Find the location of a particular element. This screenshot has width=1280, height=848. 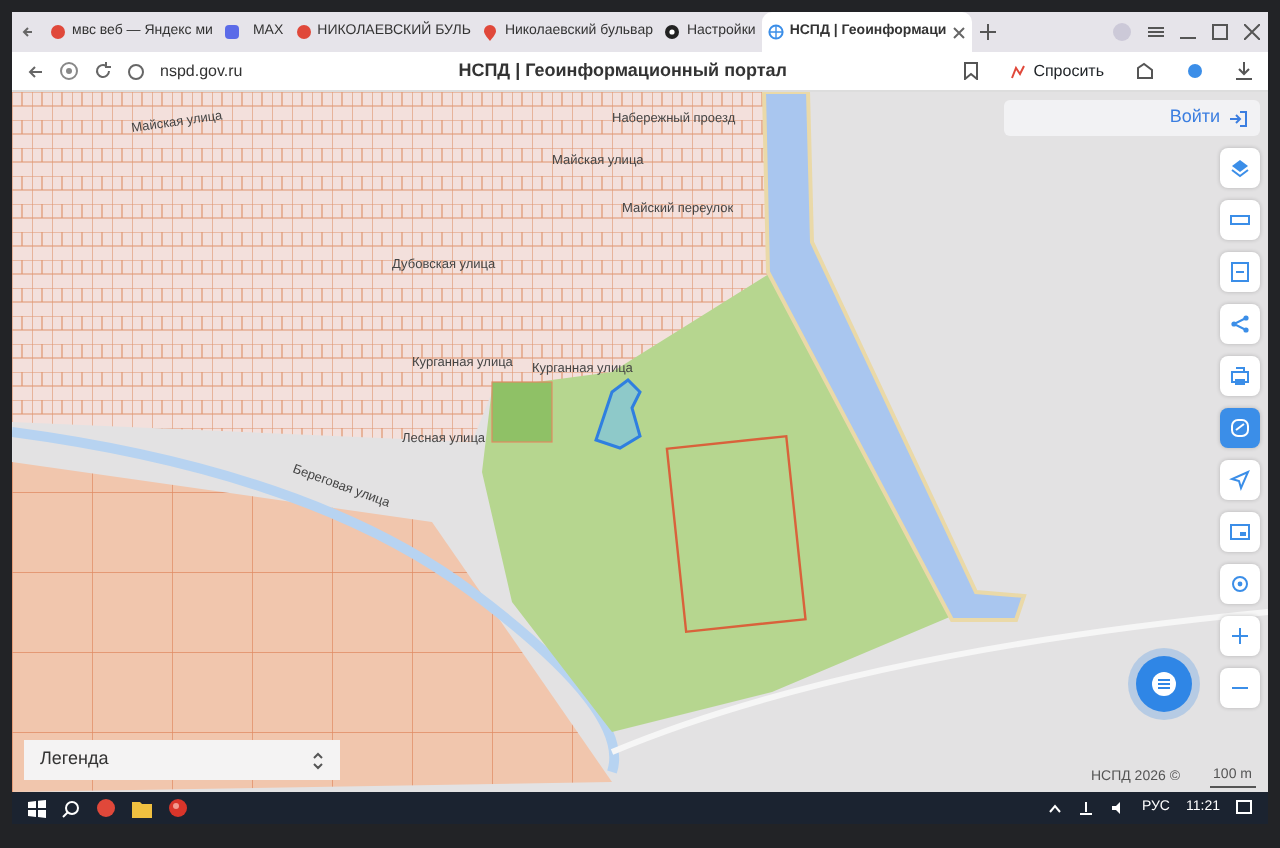

address-field: nspd.gov.ru is located at coordinates (201, 71).